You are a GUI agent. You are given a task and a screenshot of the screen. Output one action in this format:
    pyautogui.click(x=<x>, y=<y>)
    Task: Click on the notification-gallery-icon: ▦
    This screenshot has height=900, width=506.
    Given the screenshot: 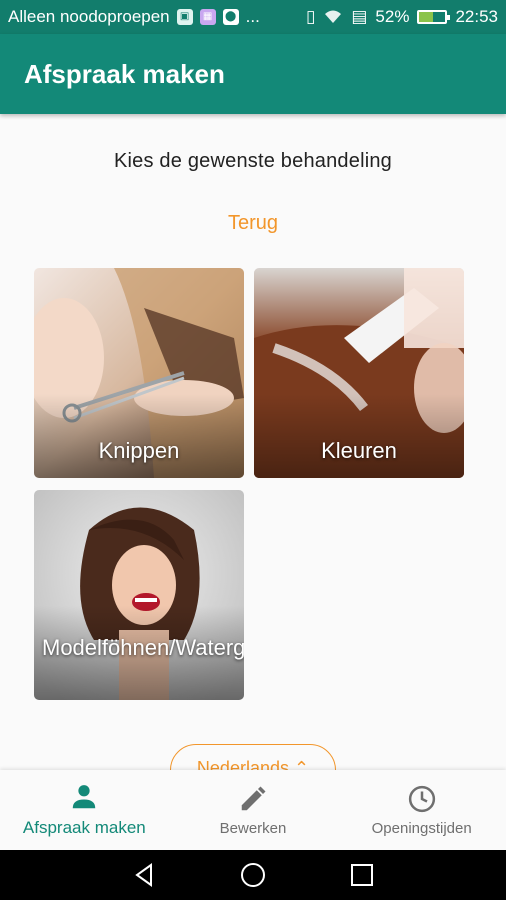 What is the action you would take?
    pyautogui.click(x=207, y=17)
    